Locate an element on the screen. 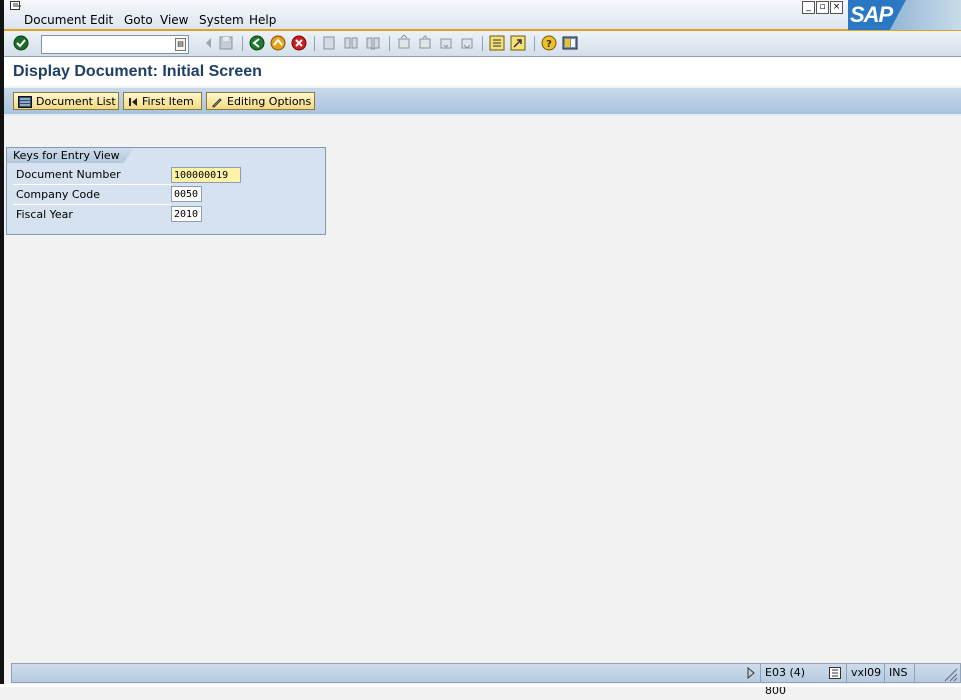 Image resolution: width=961 pixels, height=700 pixels. field-row-document-number: Document Number is located at coordinates (92, 175).